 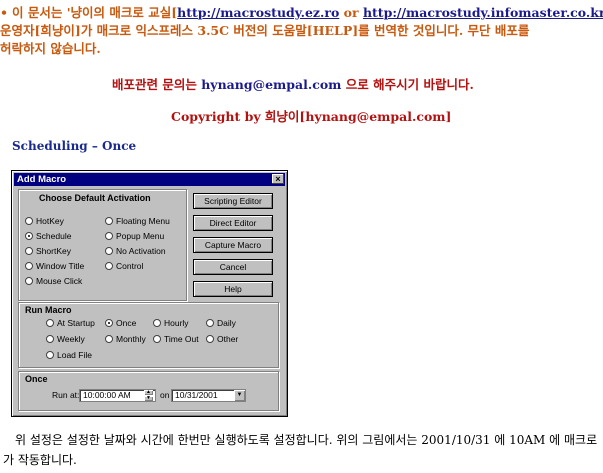 I want to click on option-label: Control, so click(x=130, y=266).